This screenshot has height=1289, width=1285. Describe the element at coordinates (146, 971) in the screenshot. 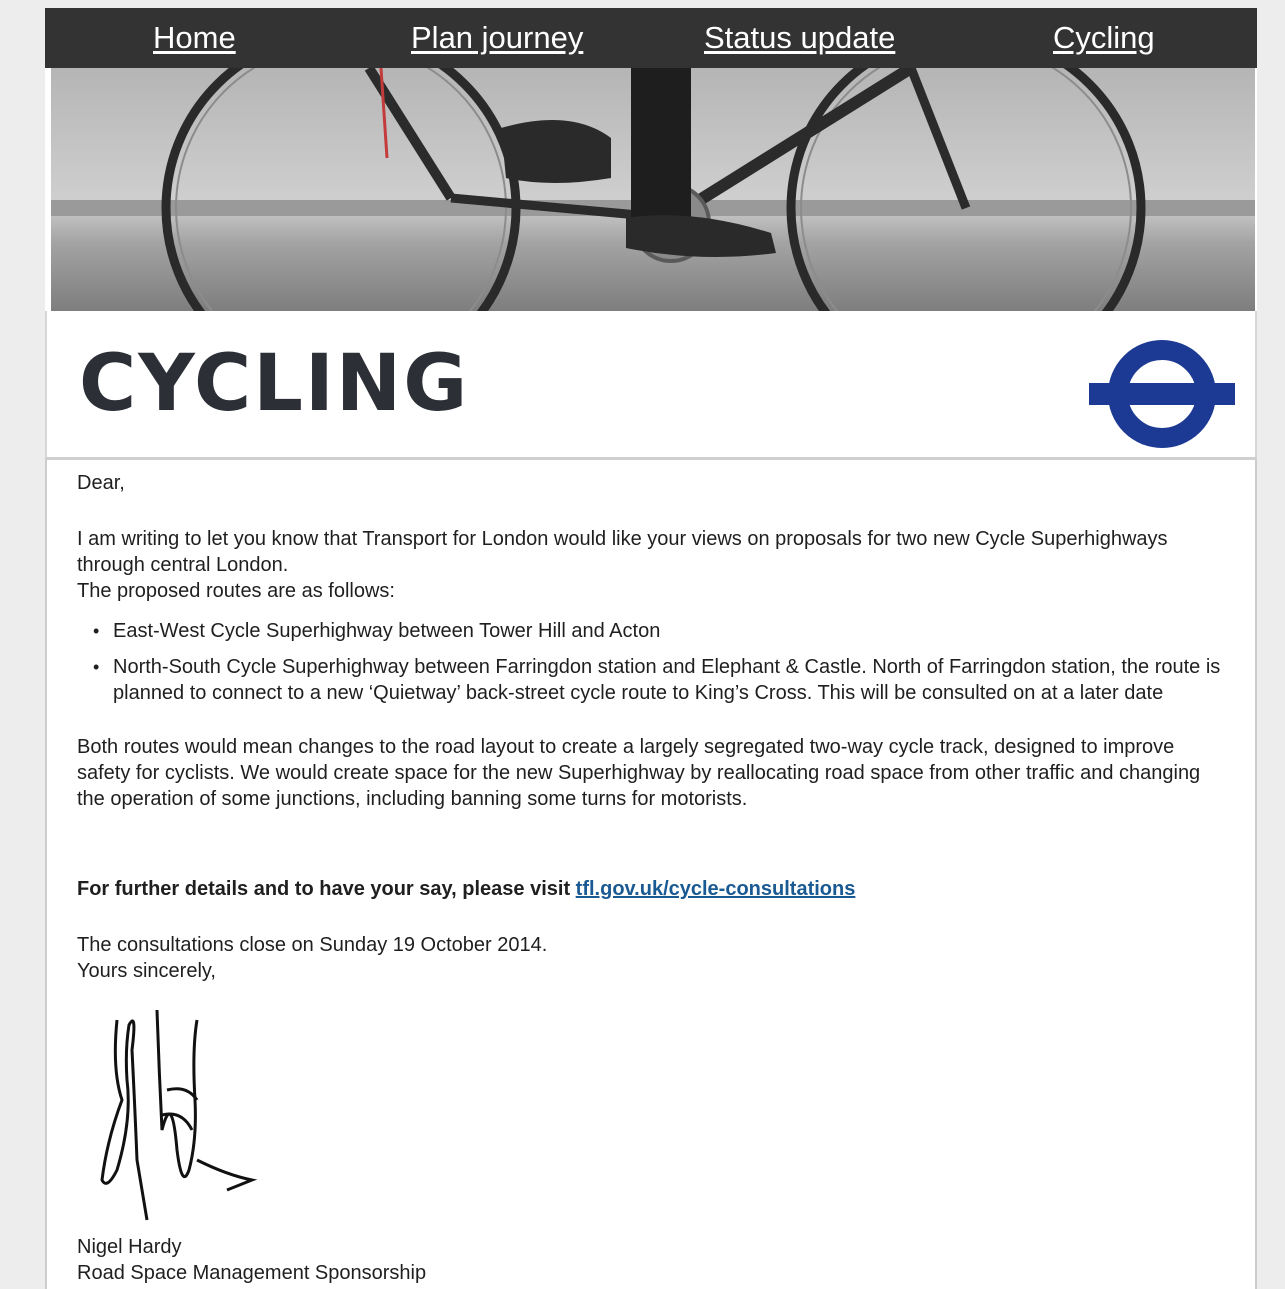

I see `signoff: Yours sincerely,` at that location.